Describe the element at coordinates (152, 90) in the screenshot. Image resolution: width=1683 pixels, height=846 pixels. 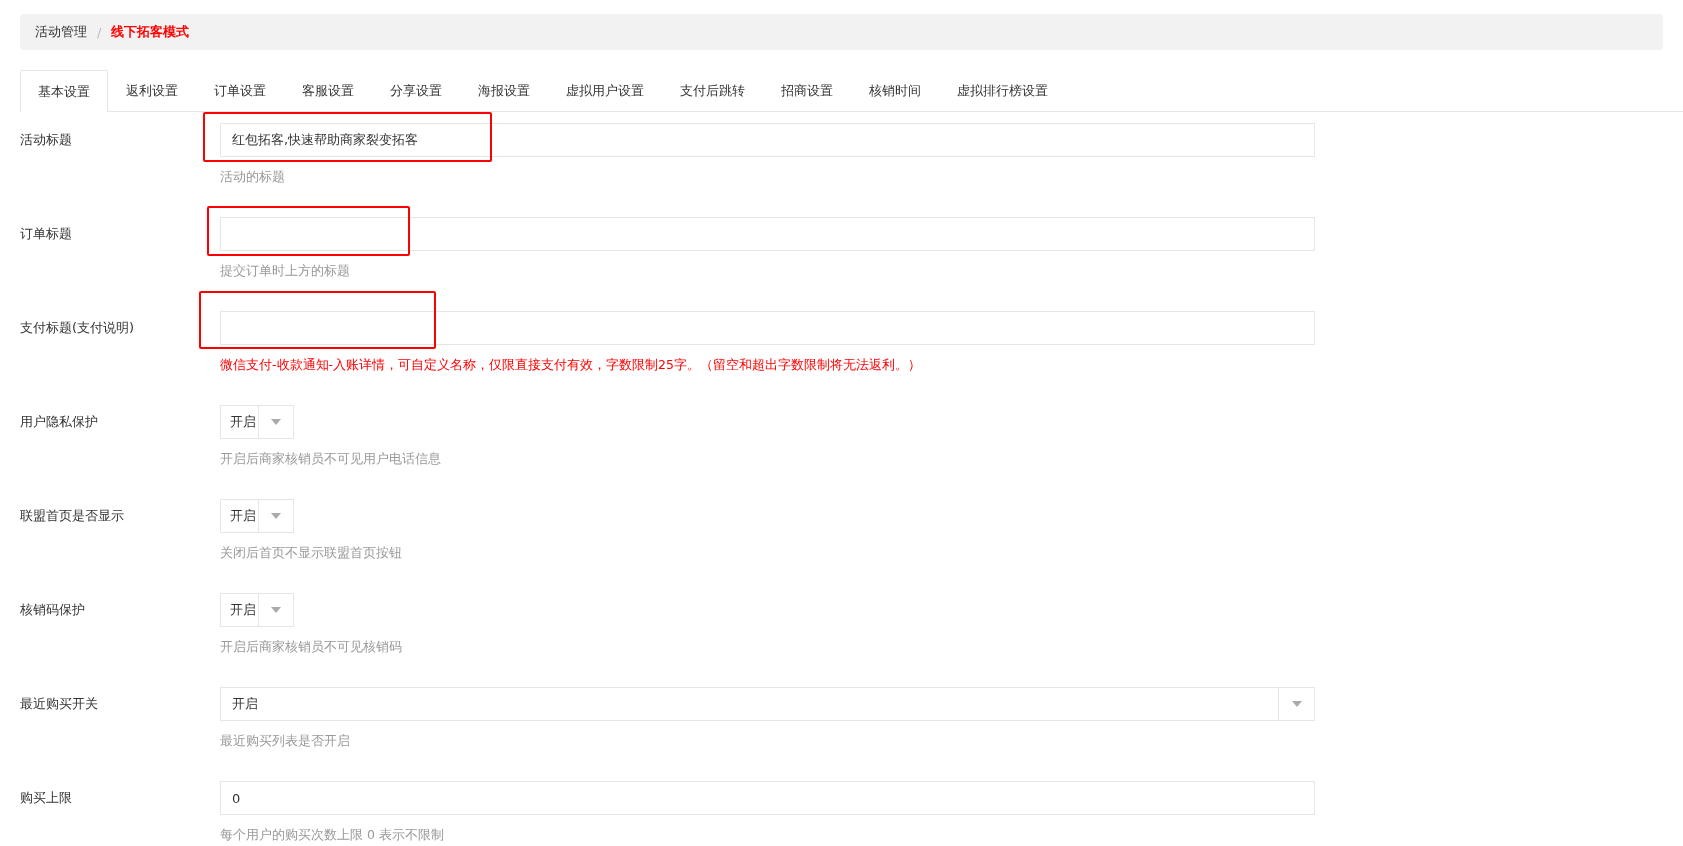
I see `tab: 返利设置` at that location.